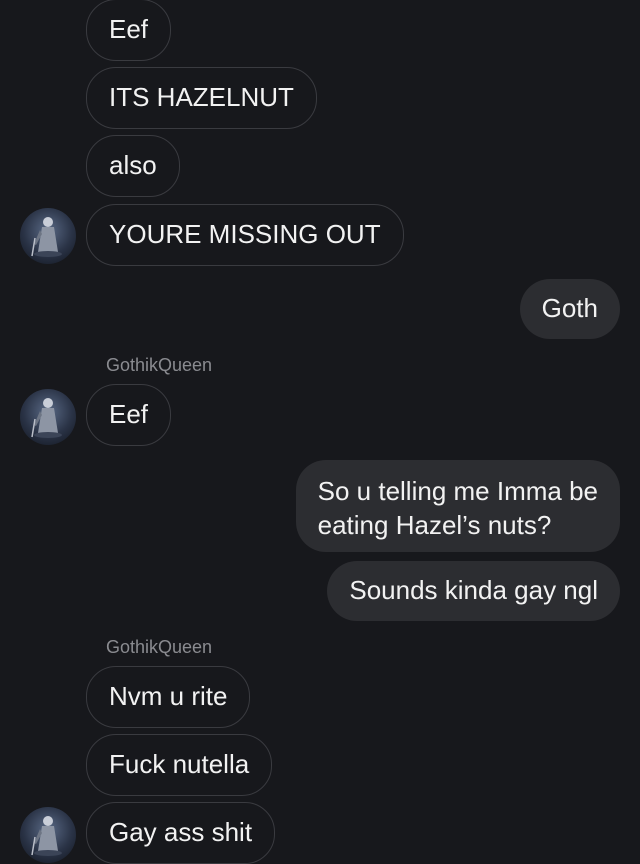  What do you see at coordinates (245, 235) in the screenshot?
I see `message-bubble-incoming: YOURE MISSING OUT` at bounding box center [245, 235].